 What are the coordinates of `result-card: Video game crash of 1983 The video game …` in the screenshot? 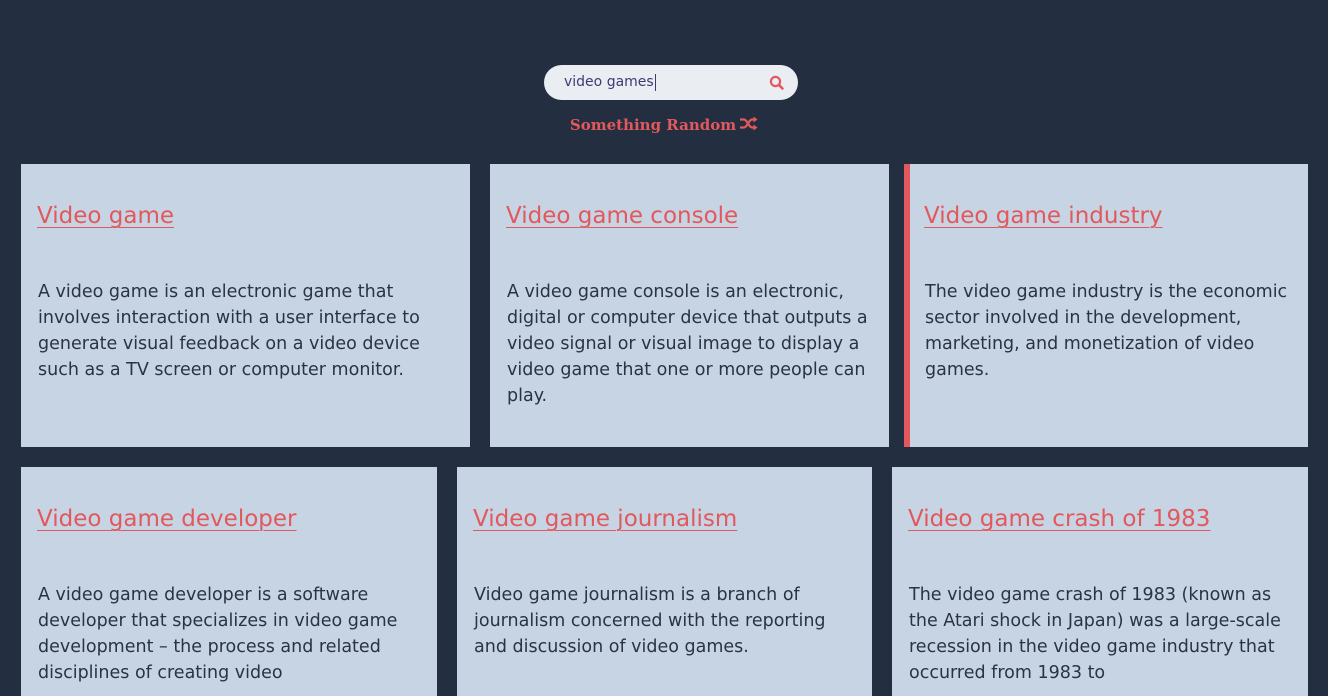 It's located at (1100, 581).